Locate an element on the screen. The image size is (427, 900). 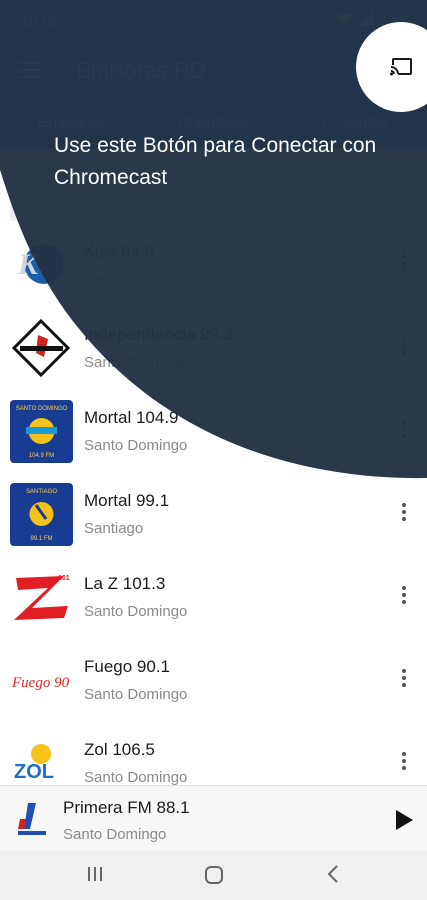
back-icon is located at coordinates (333, 876).